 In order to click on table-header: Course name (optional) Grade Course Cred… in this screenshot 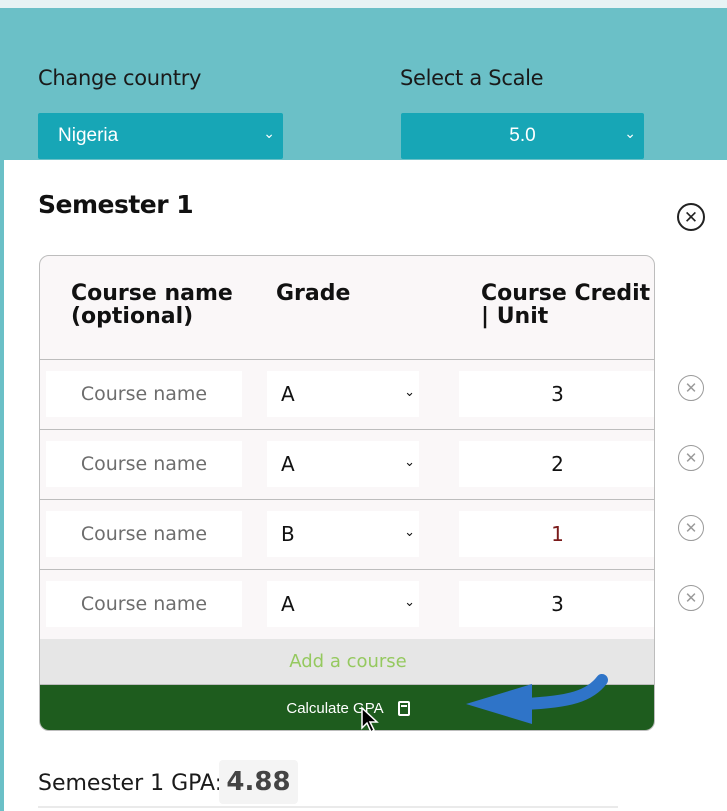, I will do `click(347, 308)`.